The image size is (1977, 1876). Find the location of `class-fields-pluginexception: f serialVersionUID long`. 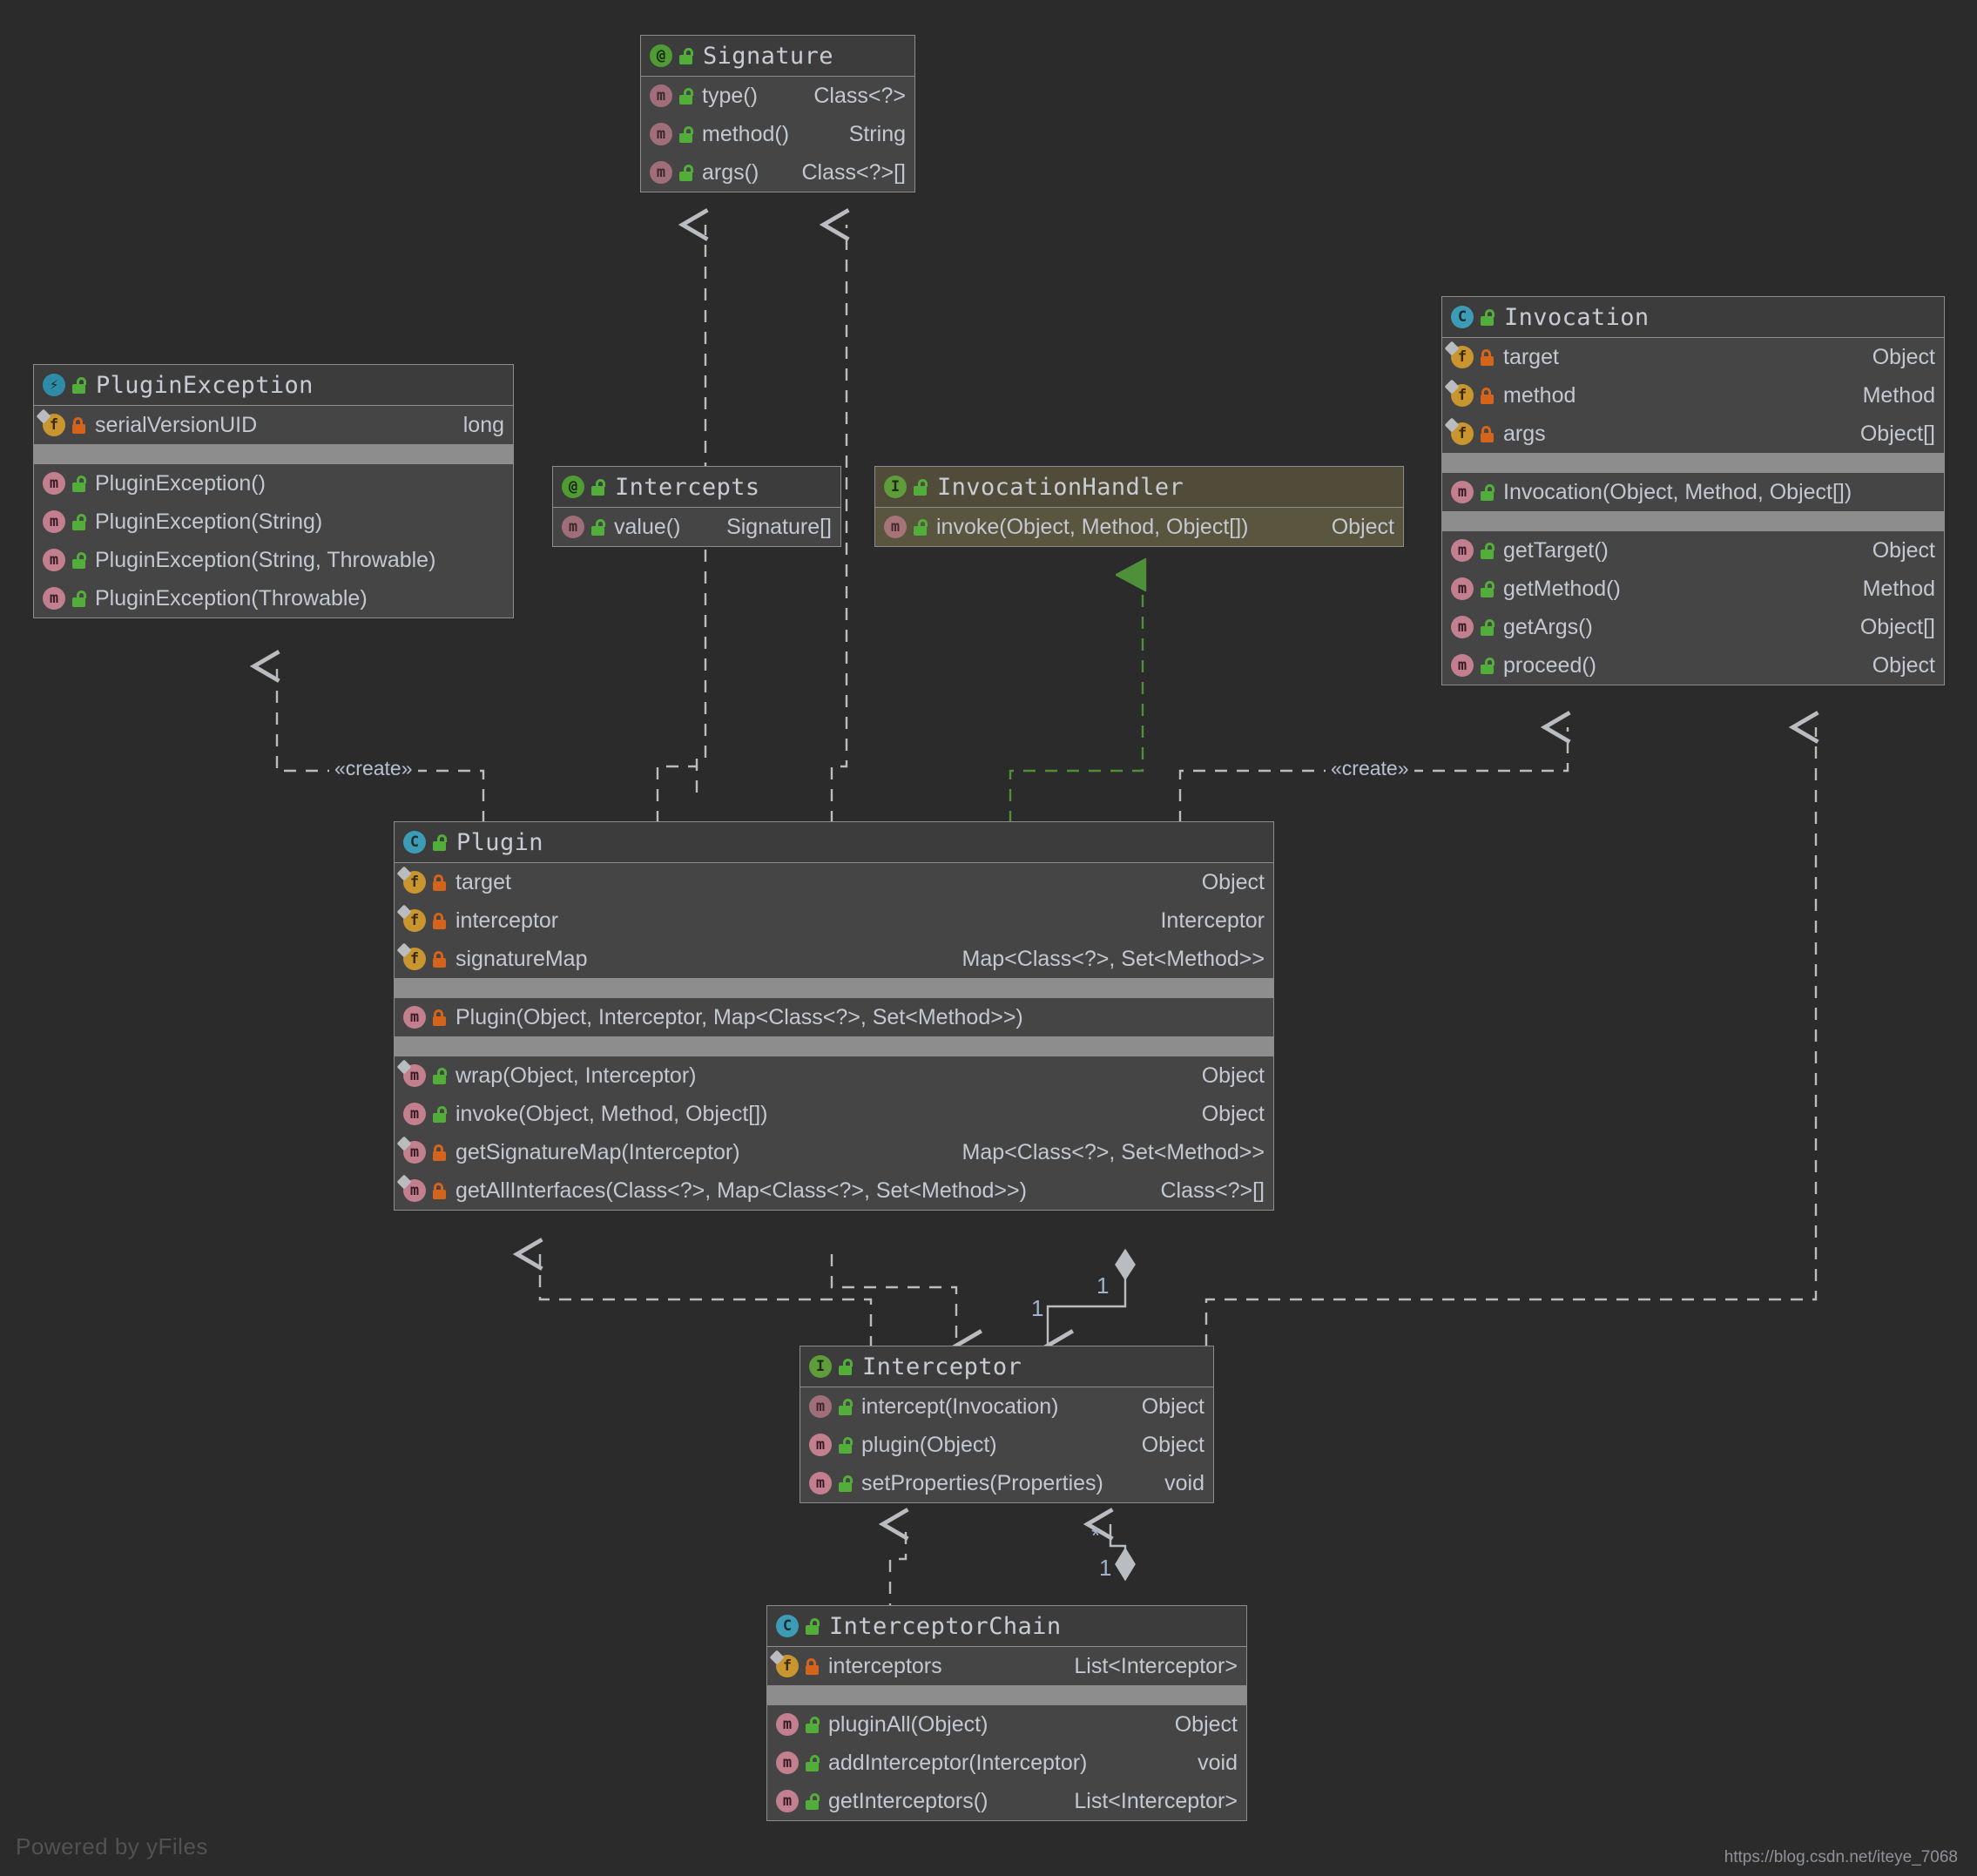

class-fields-pluginexception: f serialVersionUID long is located at coordinates (273, 425).